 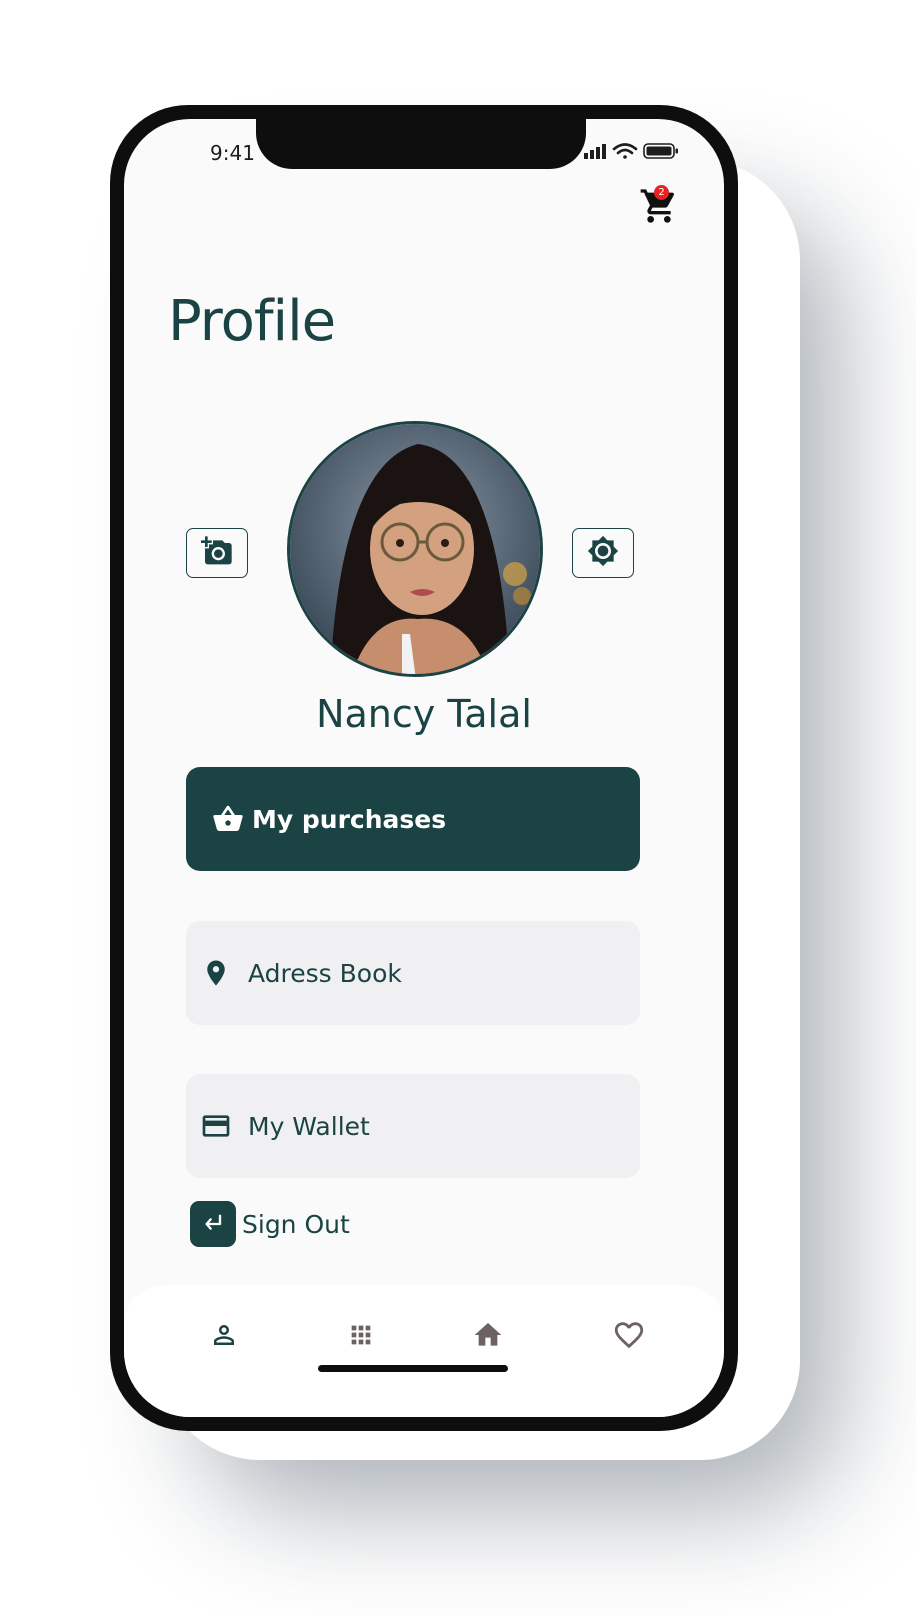 I want to click on add-photo-button, so click(x=217, y=553).